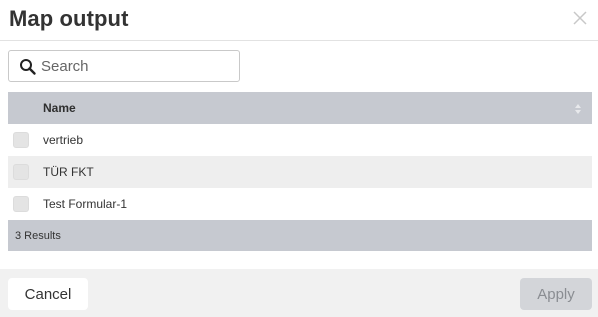 The height and width of the screenshot is (317, 598). What do you see at coordinates (68, 172) in the screenshot?
I see `row-label: TÜR FKT` at bounding box center [68, 172].